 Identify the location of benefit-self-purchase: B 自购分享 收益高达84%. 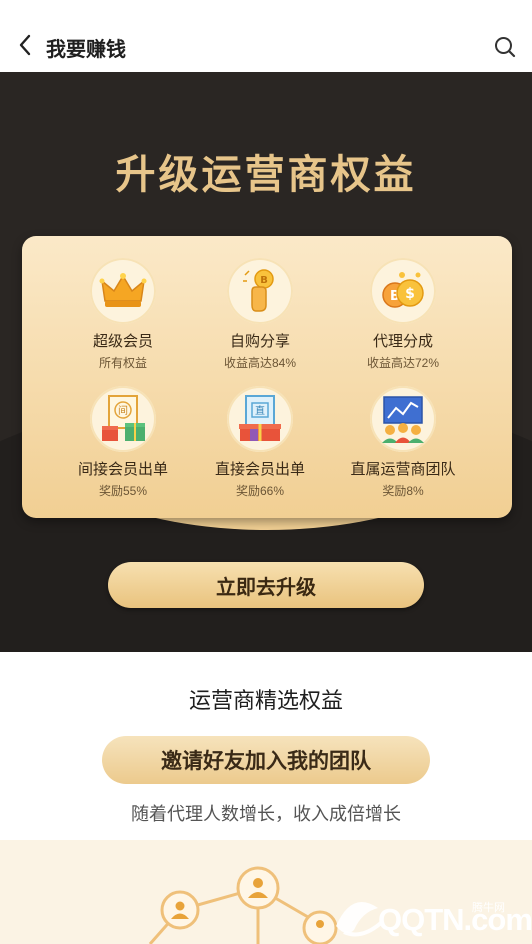
(260, 314).